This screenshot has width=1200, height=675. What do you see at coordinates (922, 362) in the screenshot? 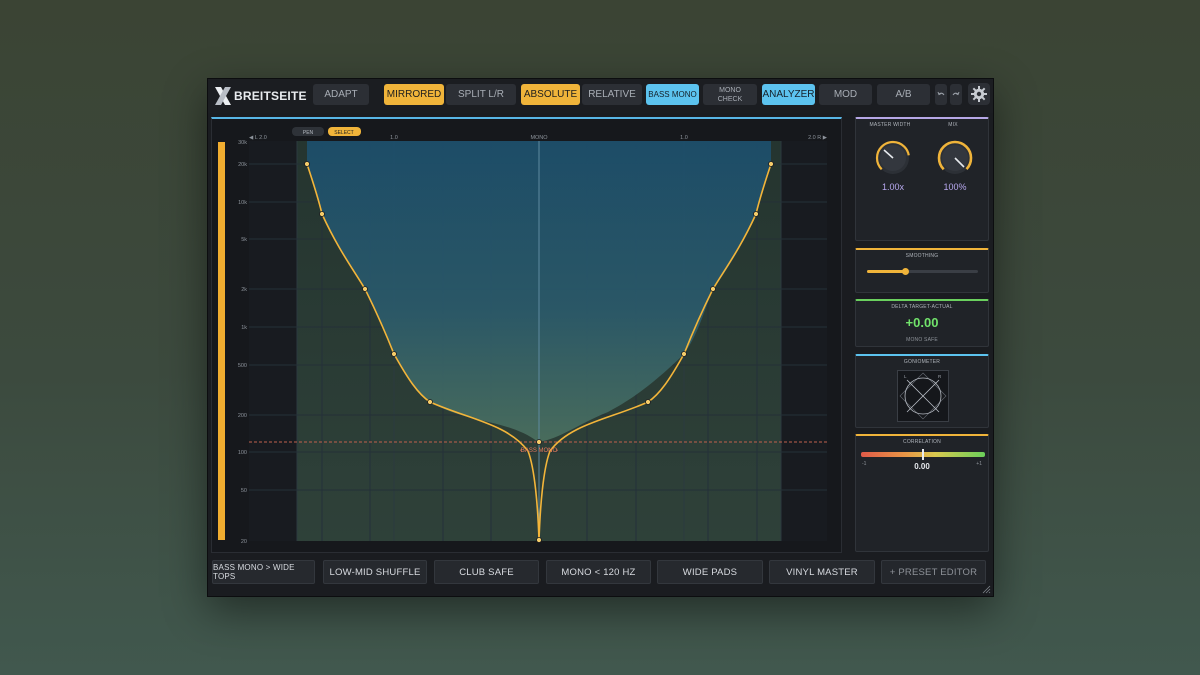
I see `goniometer-title: GONIOMETER` at bounding box center [922, 362].